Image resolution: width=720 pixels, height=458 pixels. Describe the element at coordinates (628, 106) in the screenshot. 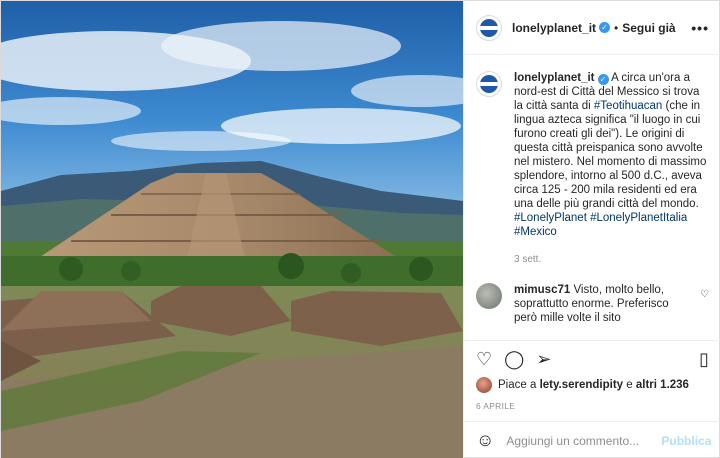

I see `hashtag-teotihuacan: #Teotihuacan` at that location.